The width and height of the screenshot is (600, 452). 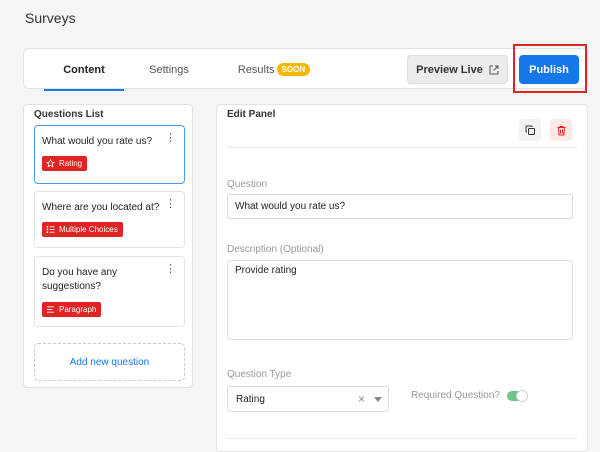 I want to click on page-title: Surveys, so click(x=50, y=18).